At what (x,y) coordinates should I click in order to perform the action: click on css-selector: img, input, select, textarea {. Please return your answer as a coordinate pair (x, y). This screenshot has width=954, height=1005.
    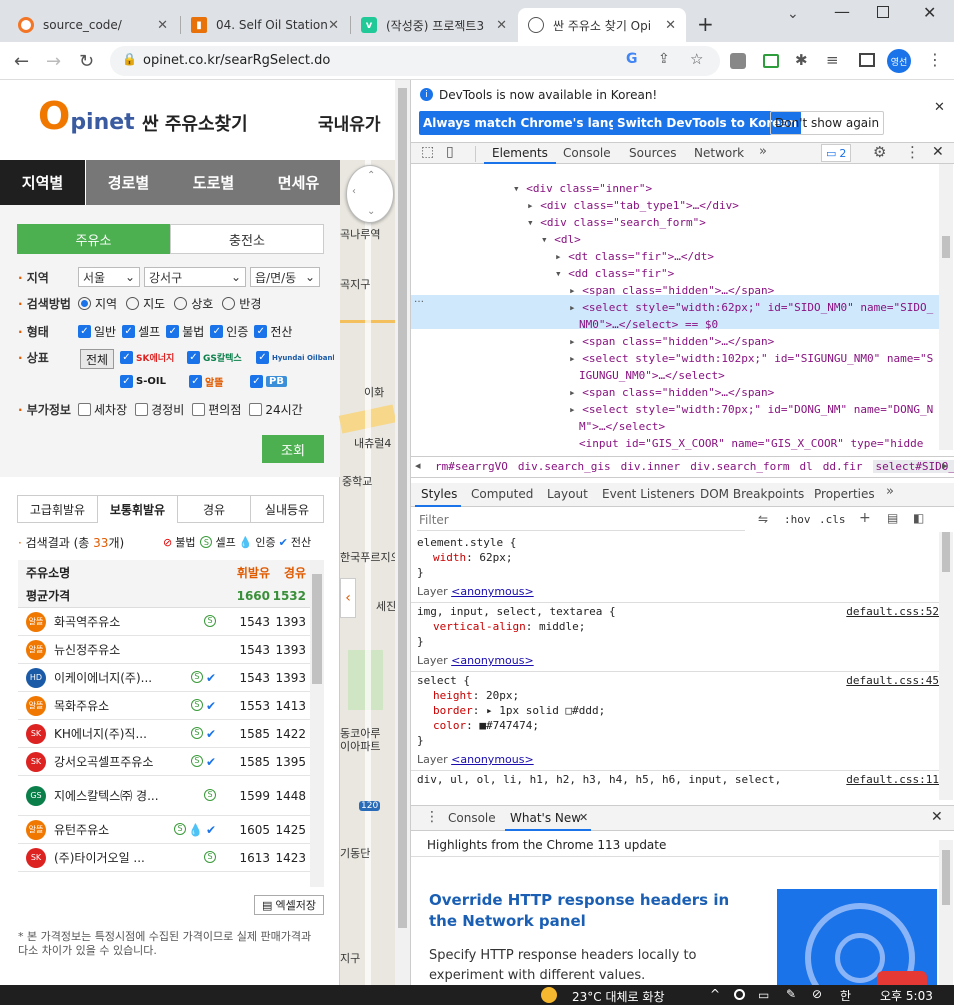
    Looking at the image, I should click on (516, 612).